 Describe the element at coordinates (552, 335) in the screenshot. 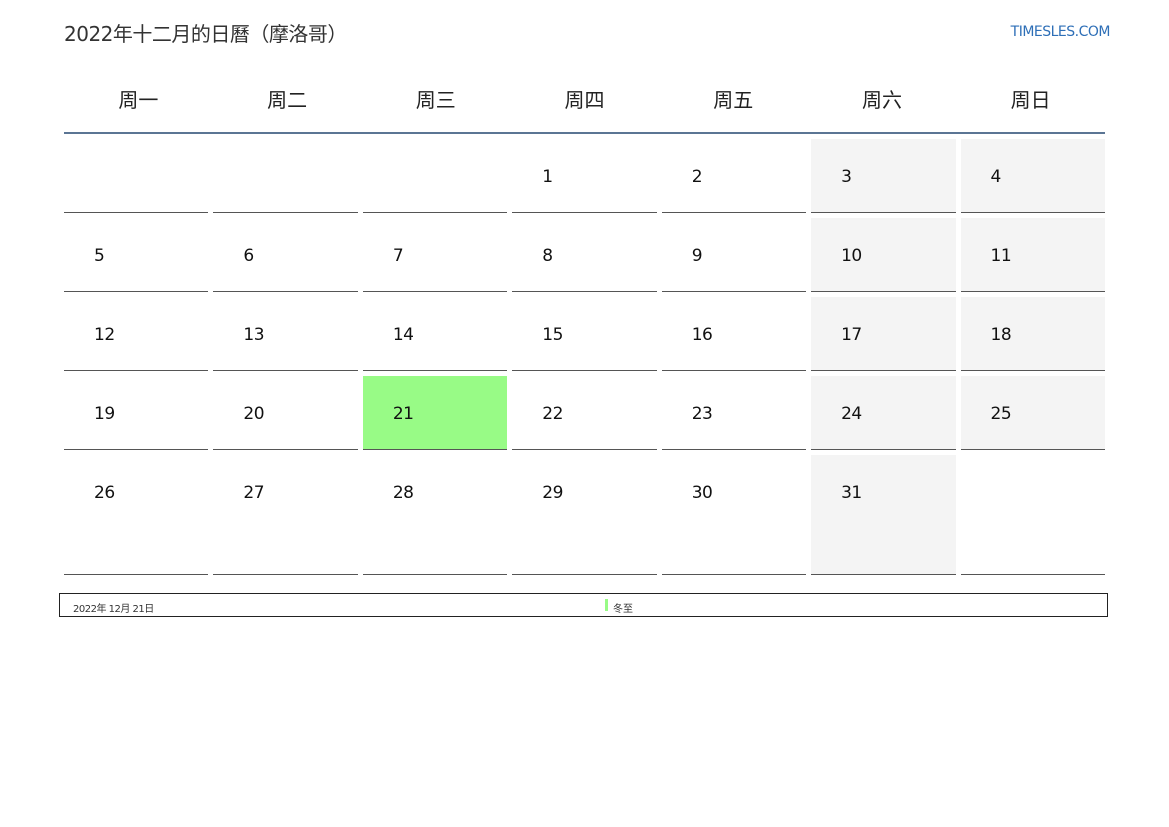

I see `day-number: 15` at that location.